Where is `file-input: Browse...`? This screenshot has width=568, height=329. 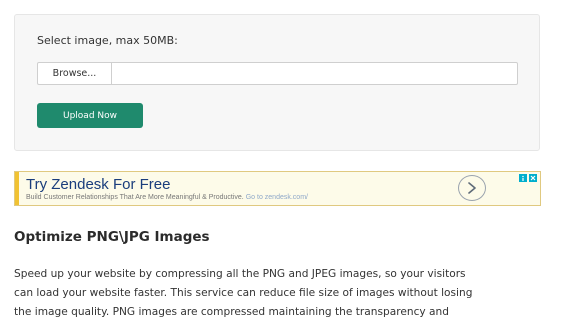 file-input: Browse... is located at coordinates (277, 73).